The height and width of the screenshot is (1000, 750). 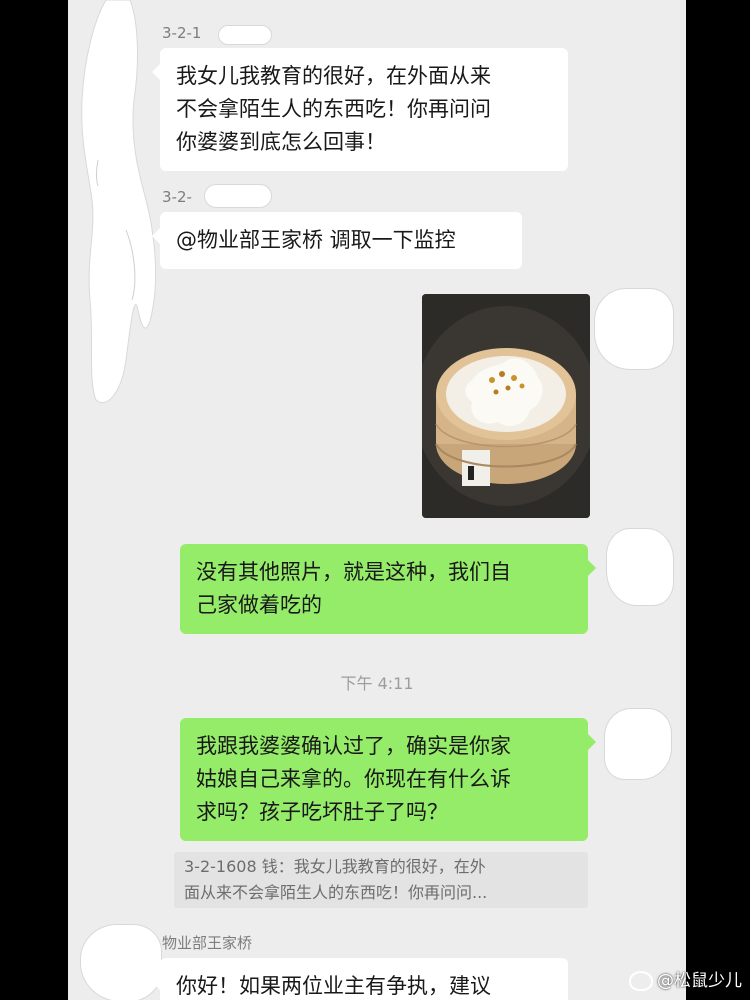 What do you see at coordinates (207, 943) in the screenshot?
I see `sender-name-property: 物业部王家桥` at bounding box center [207, 943].